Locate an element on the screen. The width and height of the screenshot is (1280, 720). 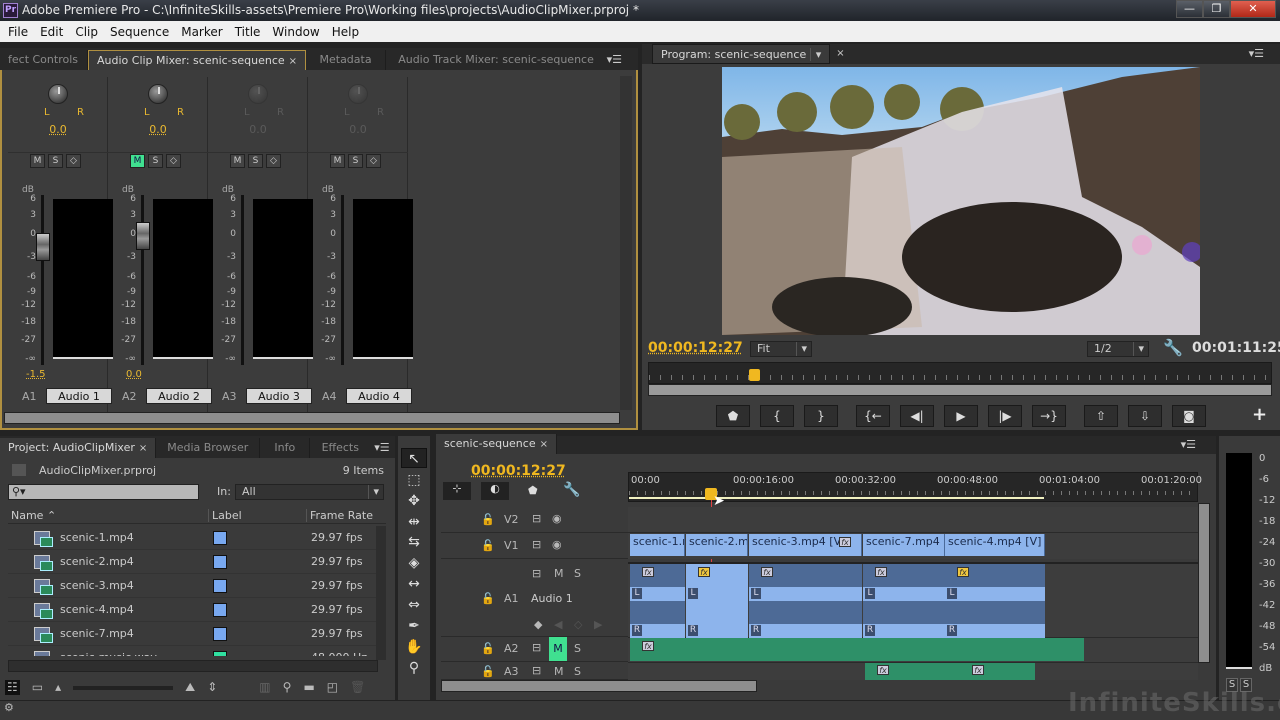
add-marker-icon: ⬟ is located at coordinates (533, 490).